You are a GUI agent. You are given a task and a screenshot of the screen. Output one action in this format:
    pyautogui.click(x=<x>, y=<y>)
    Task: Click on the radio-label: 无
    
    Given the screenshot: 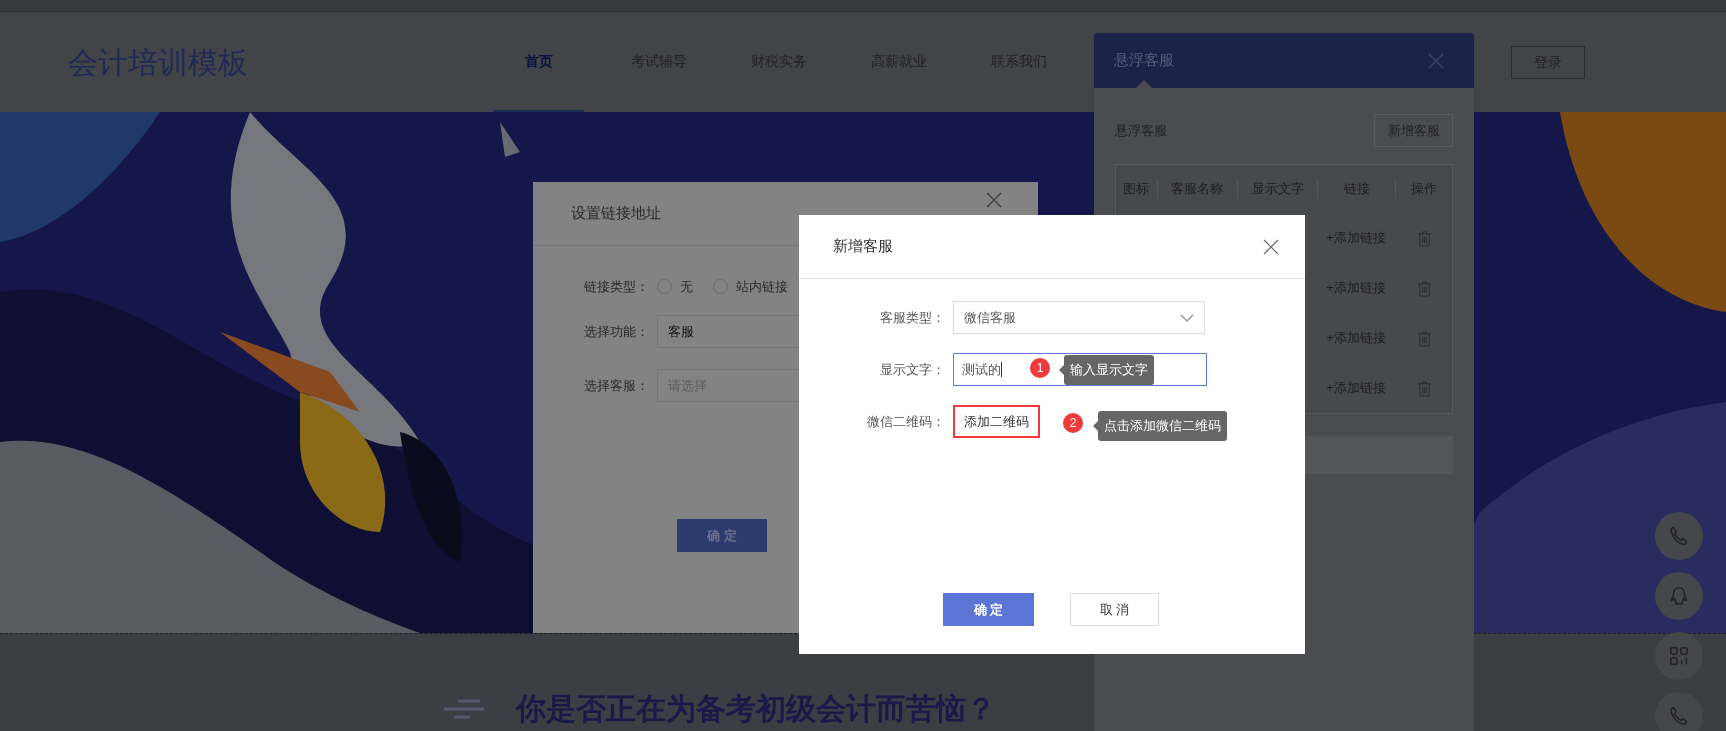 What is the action you would take?
    pyautogui.click(x=686, y=286)
    